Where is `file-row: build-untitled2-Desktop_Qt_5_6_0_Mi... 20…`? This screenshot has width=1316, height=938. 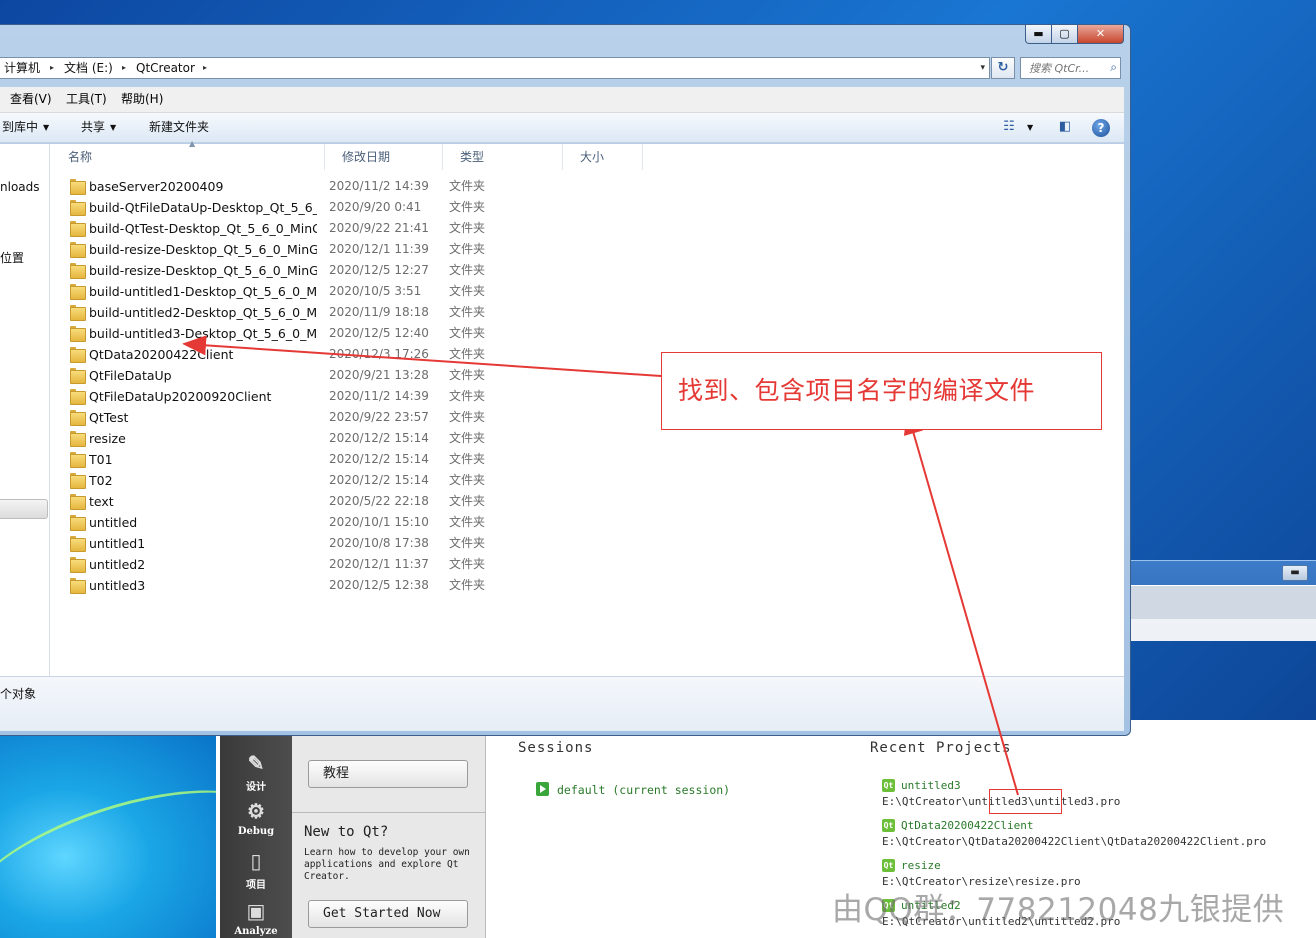 file-row: build-untitled2-Desktop_Qt_5_6_0_Mi... 20… is located at coordinates (346, 312).